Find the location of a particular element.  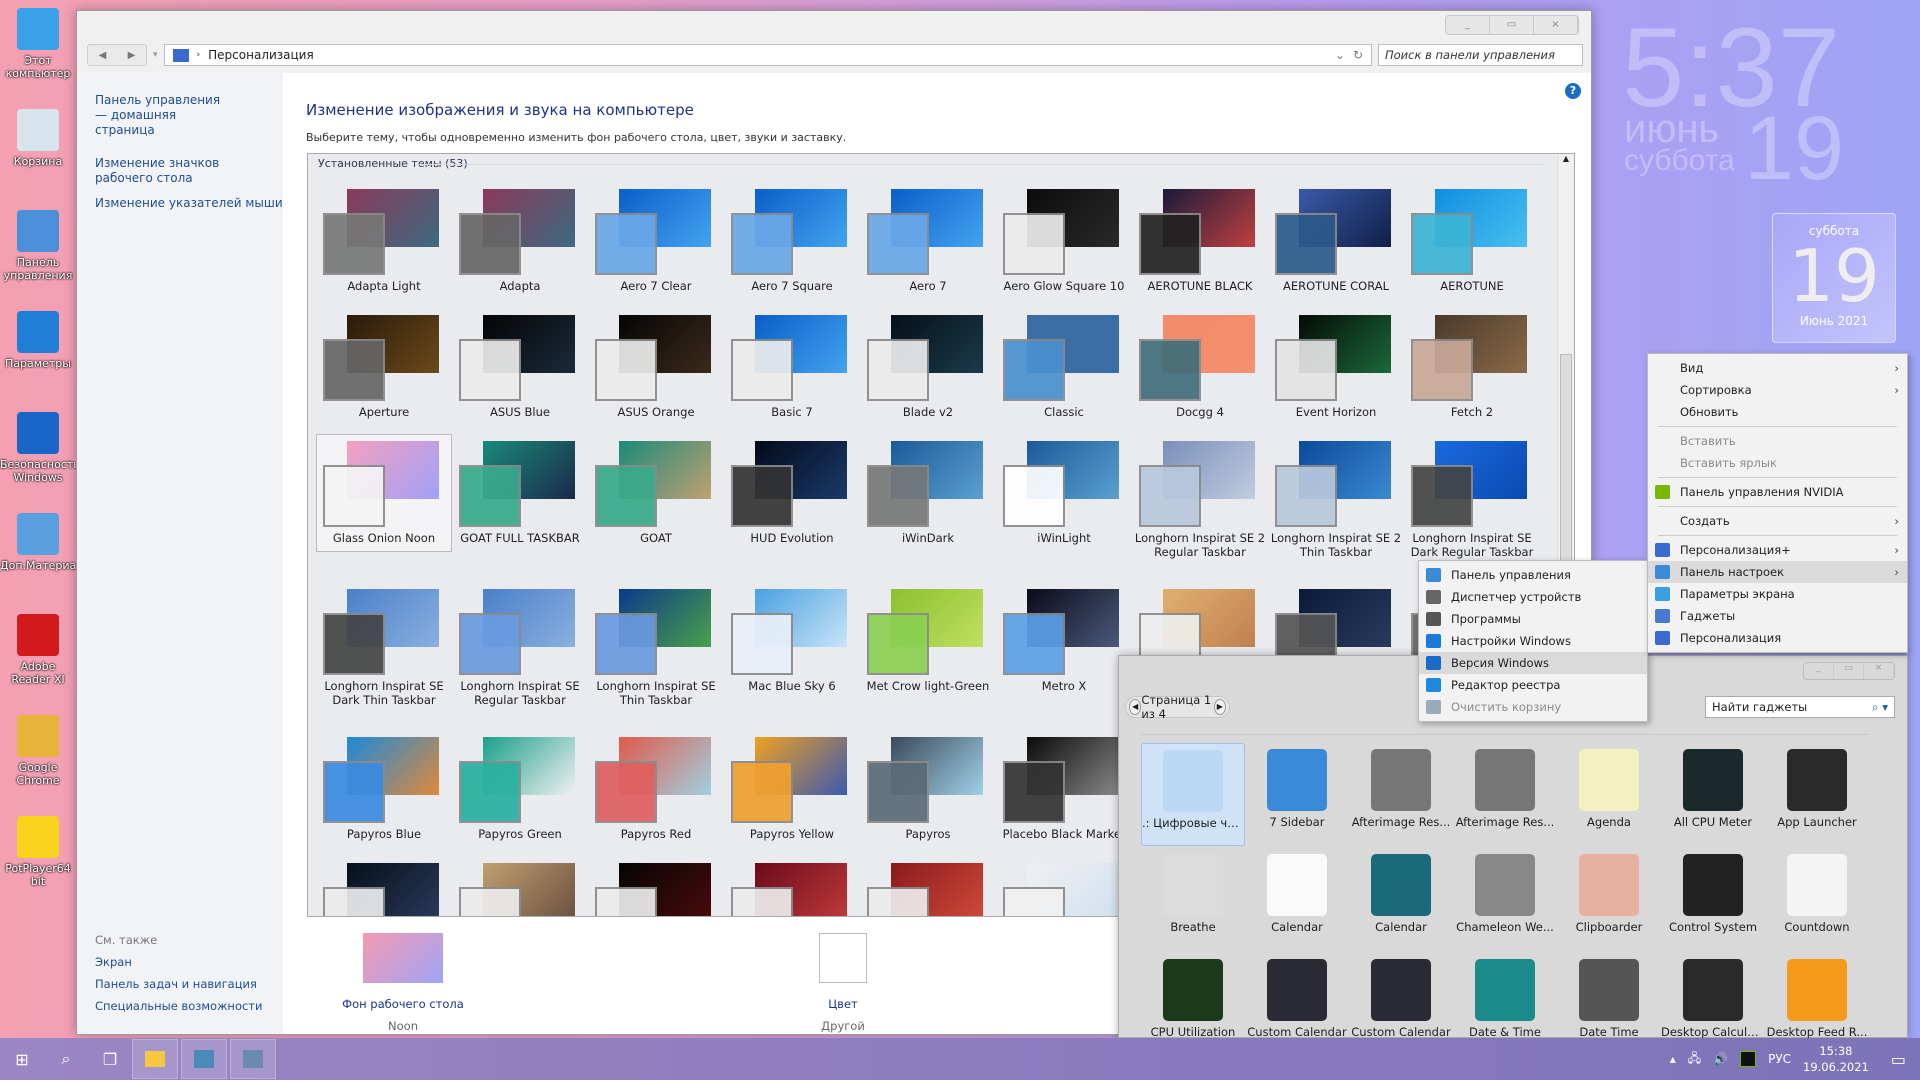

theme-tile: Docgg 4 is located at coordinates (1200, 367).